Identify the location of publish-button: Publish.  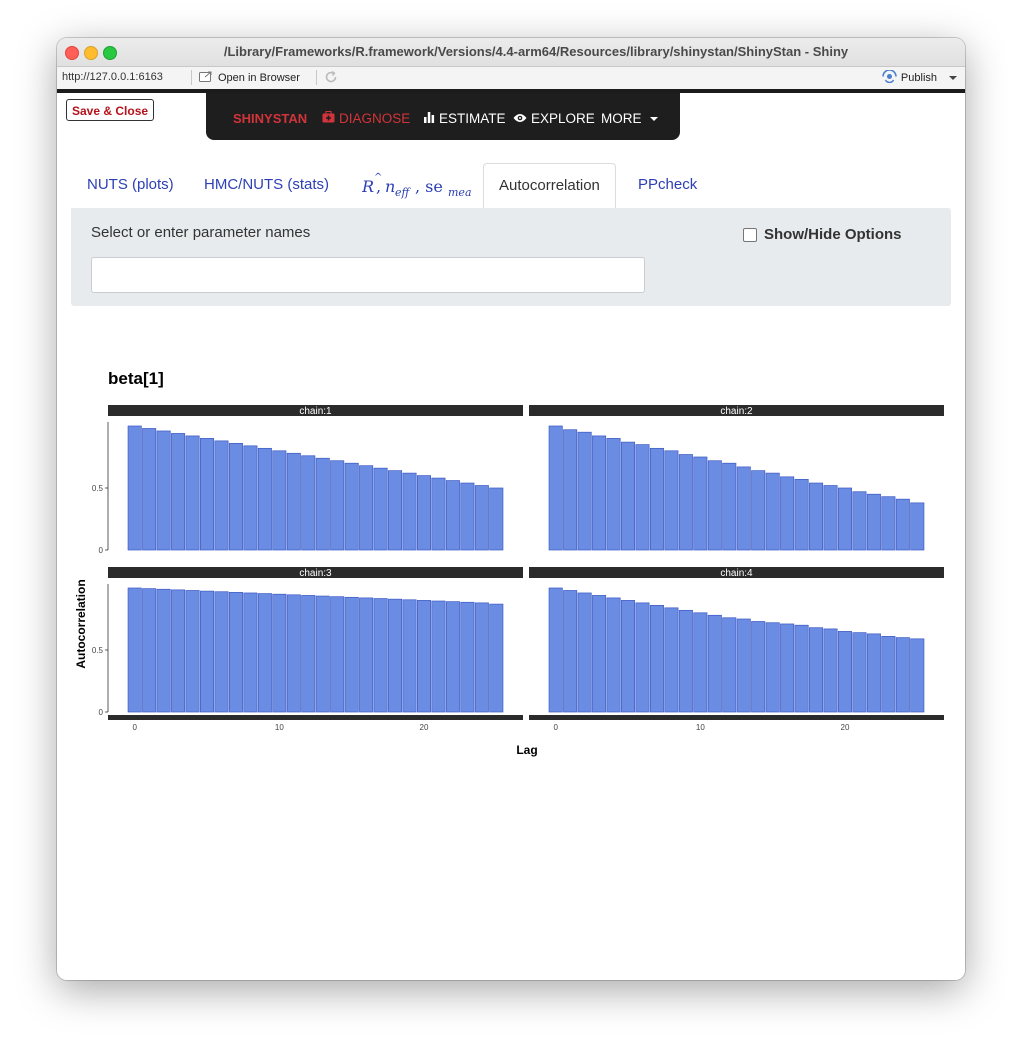
(919, 77).